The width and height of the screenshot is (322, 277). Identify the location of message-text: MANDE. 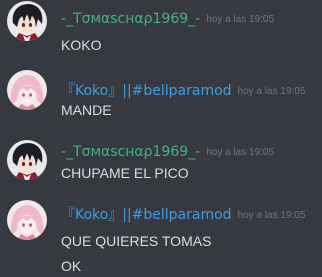
(86, 110).